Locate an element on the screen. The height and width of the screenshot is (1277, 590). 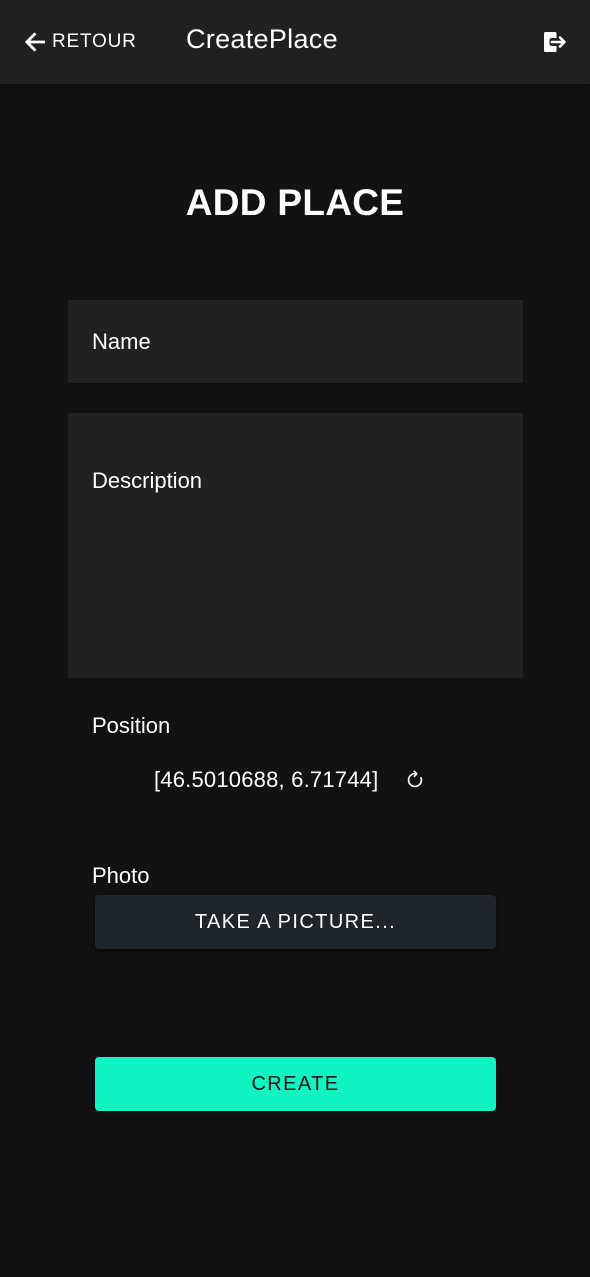
back-label: RETOUR is located at coordinates (94, 41).